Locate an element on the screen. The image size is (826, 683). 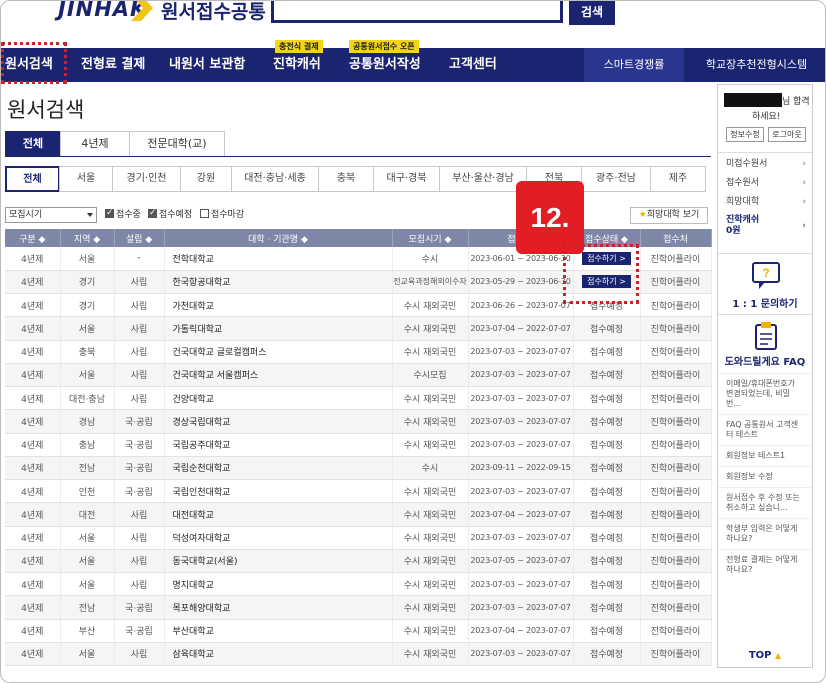
faq-item: 회원정보 수정 is located at coordinates (765, 476).